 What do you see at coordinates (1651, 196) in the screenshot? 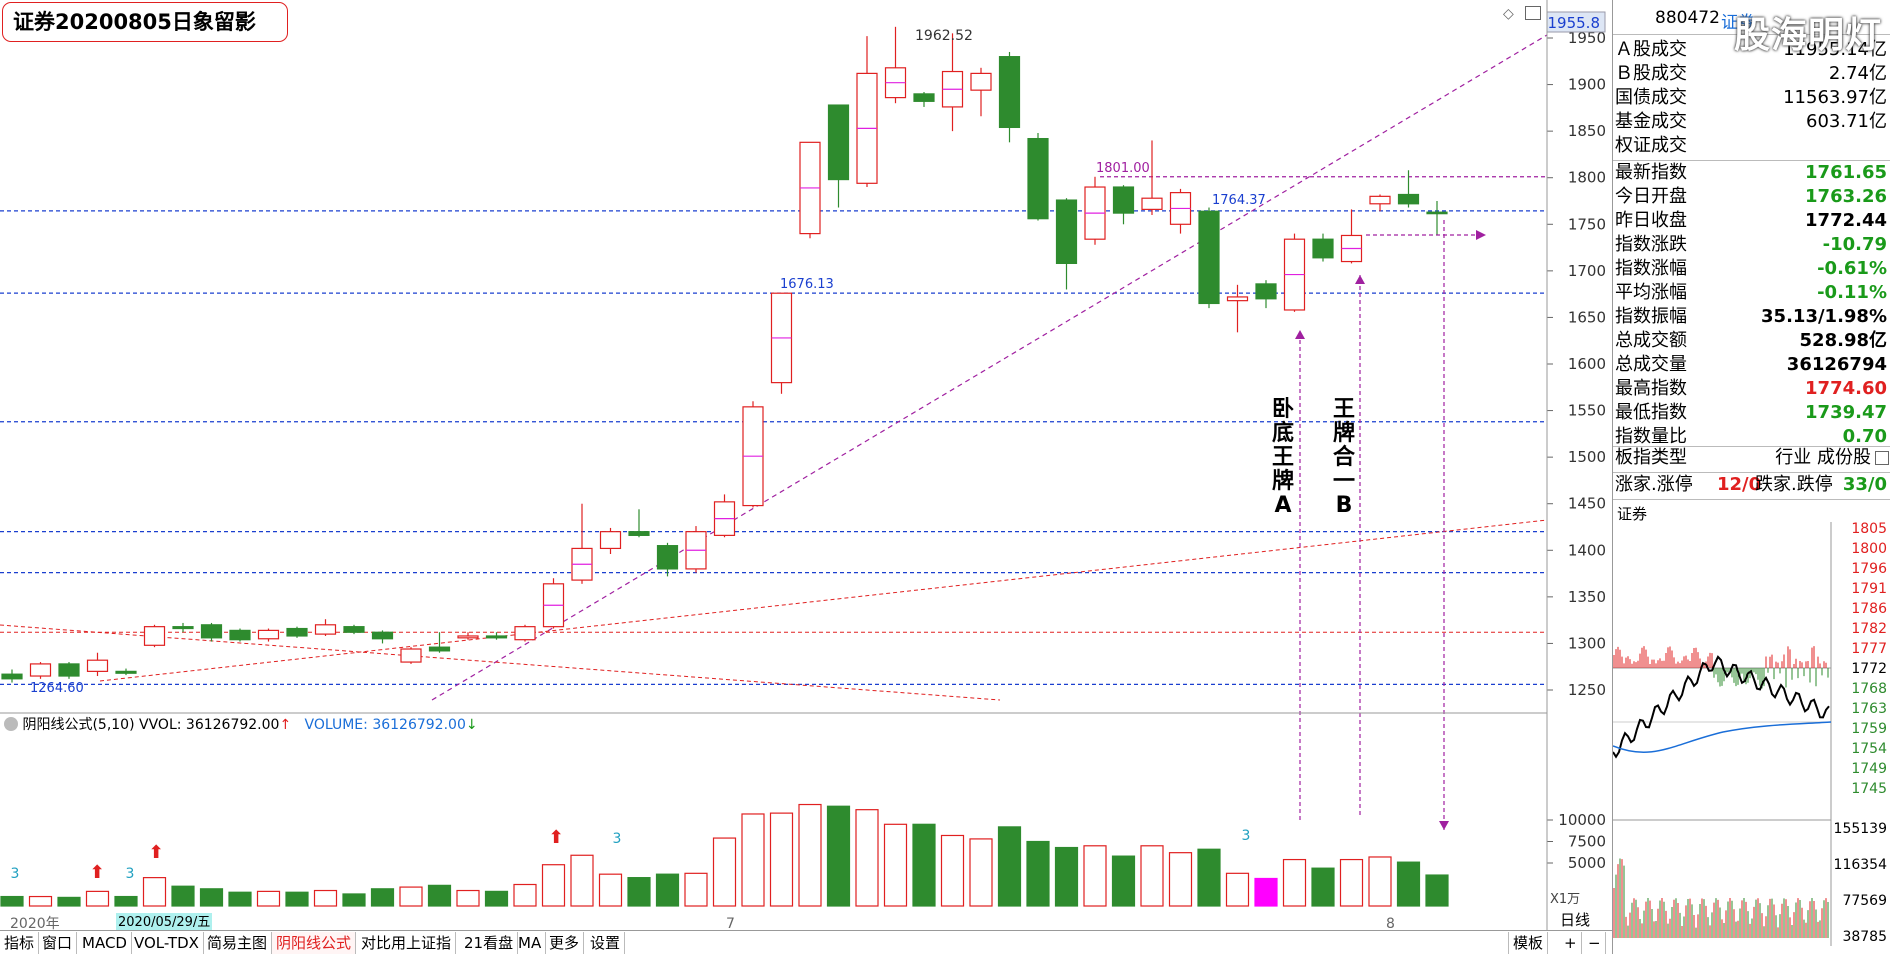
I see `quote-label: 今日开盘` at bounding box center [1651, 196].